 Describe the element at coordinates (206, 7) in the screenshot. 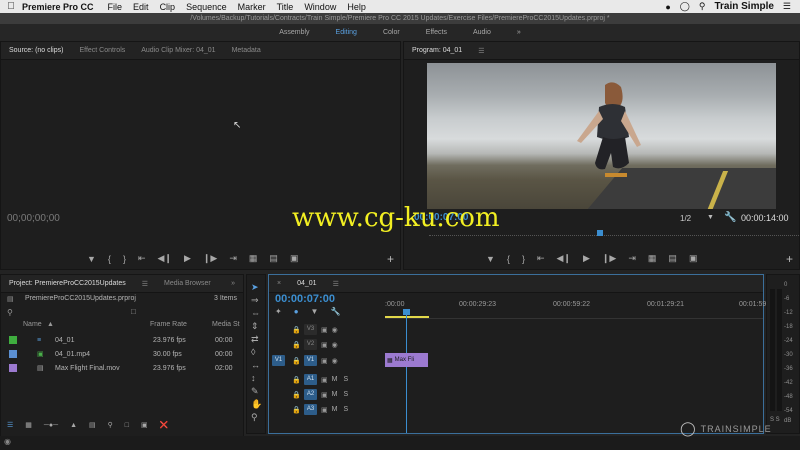

I see `menu-sequence: Sequence` at that location.